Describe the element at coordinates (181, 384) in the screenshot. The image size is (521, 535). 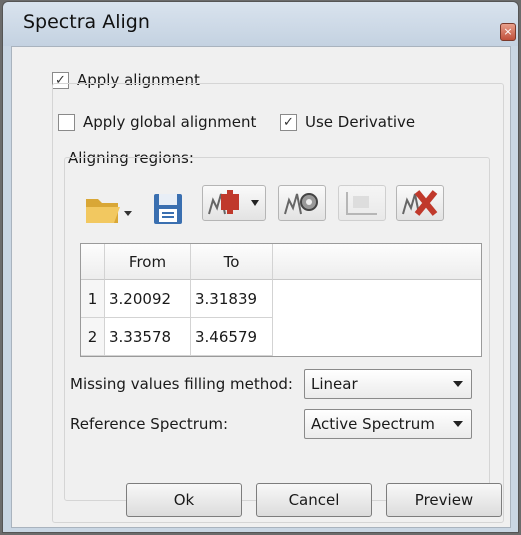
I see `missing-values-label: Missing values filling method:` at that location.